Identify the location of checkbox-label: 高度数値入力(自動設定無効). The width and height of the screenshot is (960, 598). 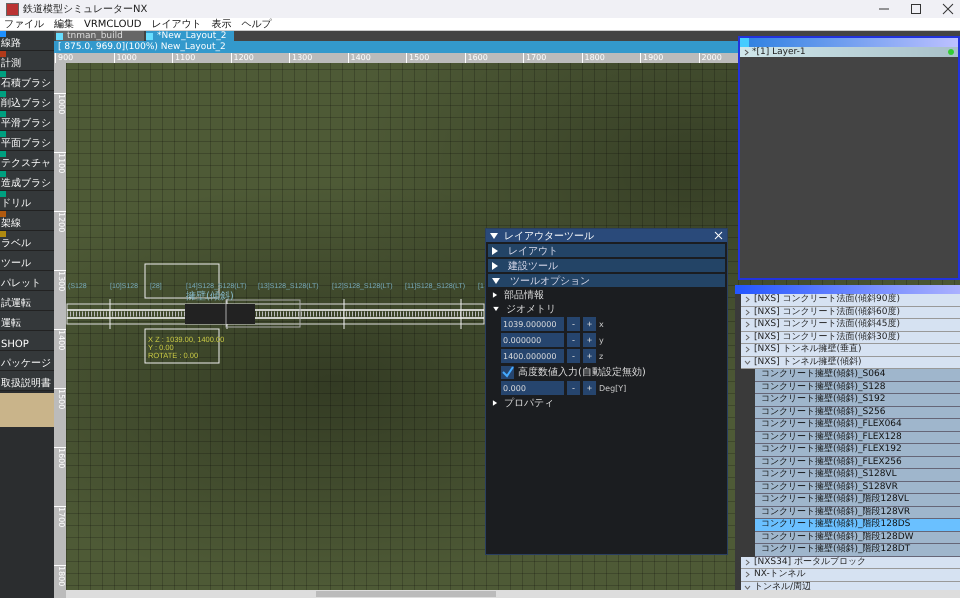
(582, 372).